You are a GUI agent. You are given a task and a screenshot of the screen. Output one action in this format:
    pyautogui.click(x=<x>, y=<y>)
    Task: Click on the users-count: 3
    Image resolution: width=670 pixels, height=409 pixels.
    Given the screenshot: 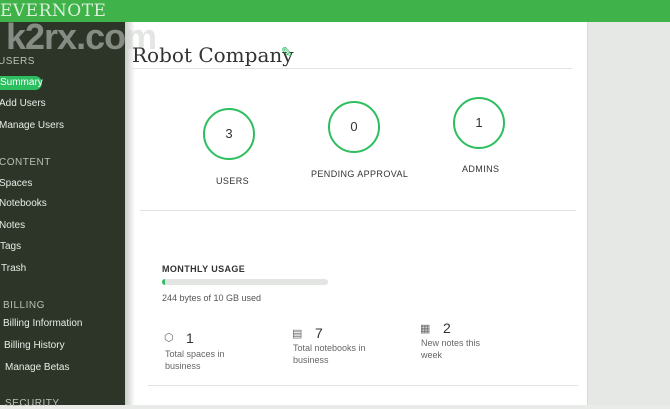 What is the action you would take?
    pyautogui.click(x=229, y=134)
    